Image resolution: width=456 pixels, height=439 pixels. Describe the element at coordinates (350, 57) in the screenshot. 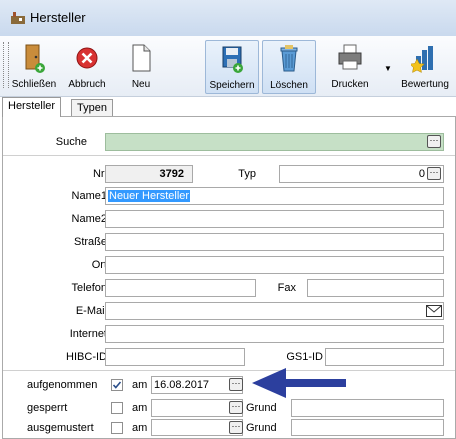

I see `printer-icon` at that location.